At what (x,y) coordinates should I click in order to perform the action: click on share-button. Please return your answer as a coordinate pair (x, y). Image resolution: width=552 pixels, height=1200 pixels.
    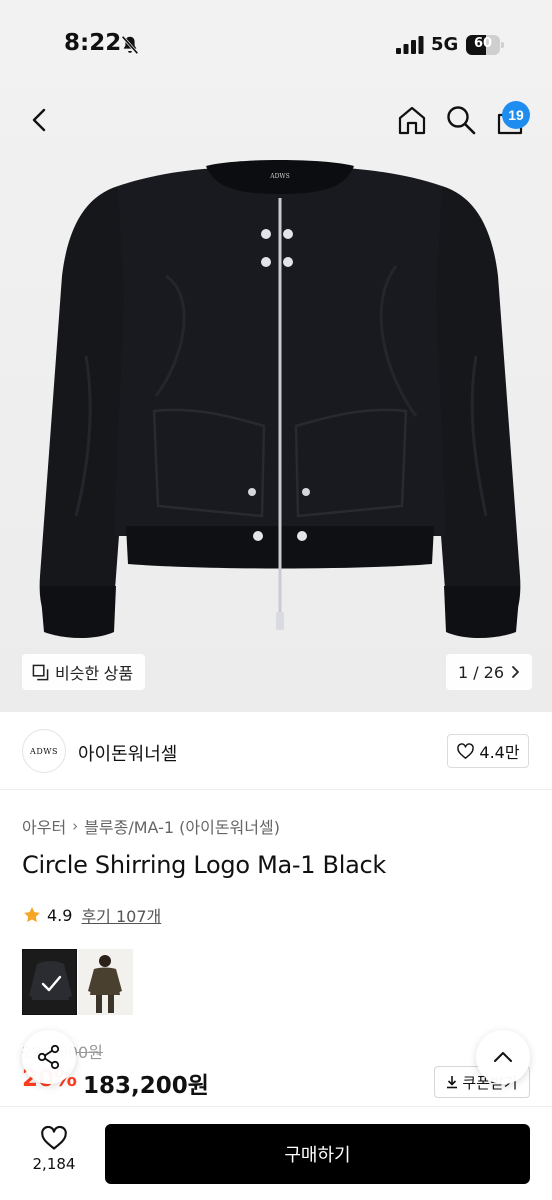
    Looking at the image, I should click on (49, 1057).